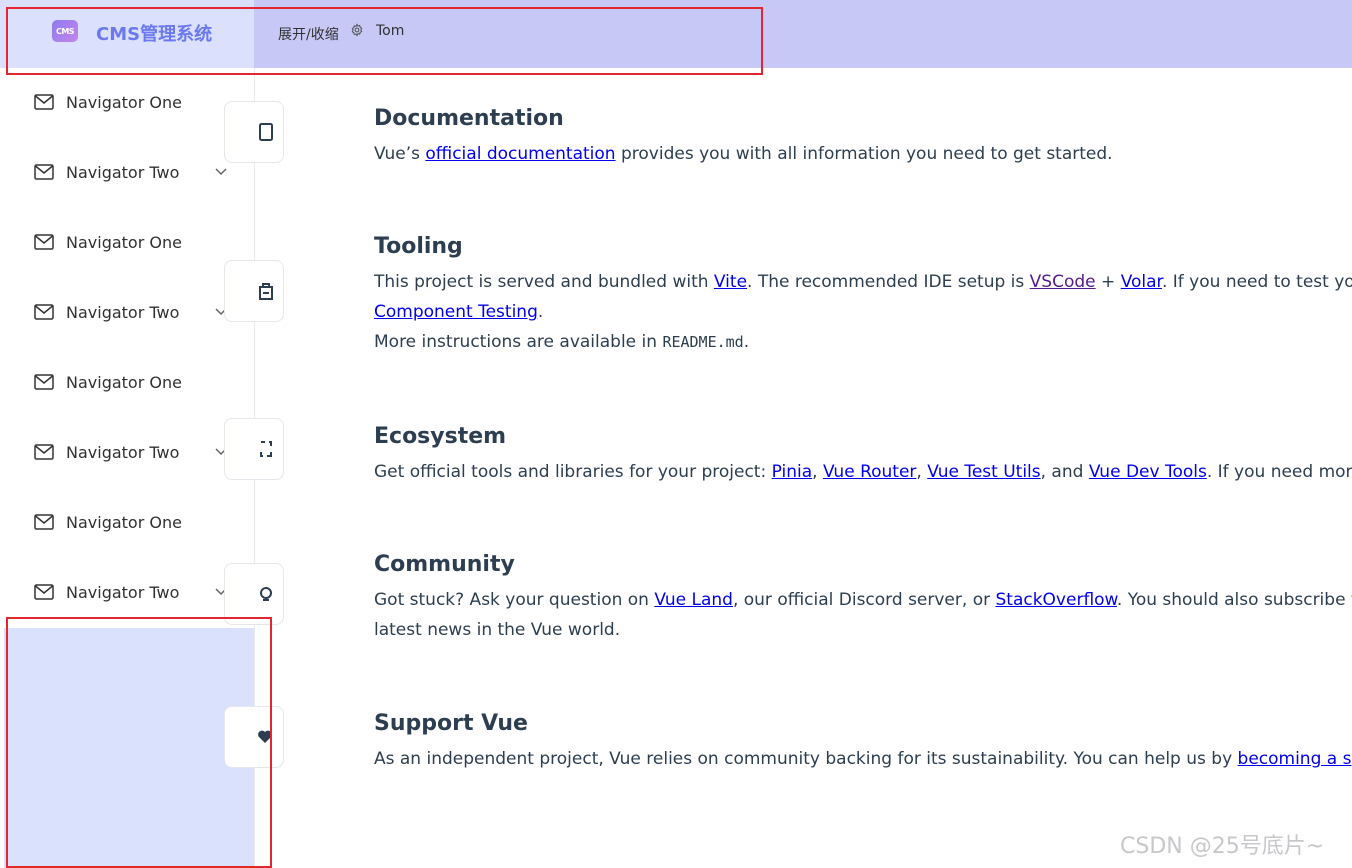 This screenshot has height=868, width=1352. I want to click on community-icon, so click(254, 594).